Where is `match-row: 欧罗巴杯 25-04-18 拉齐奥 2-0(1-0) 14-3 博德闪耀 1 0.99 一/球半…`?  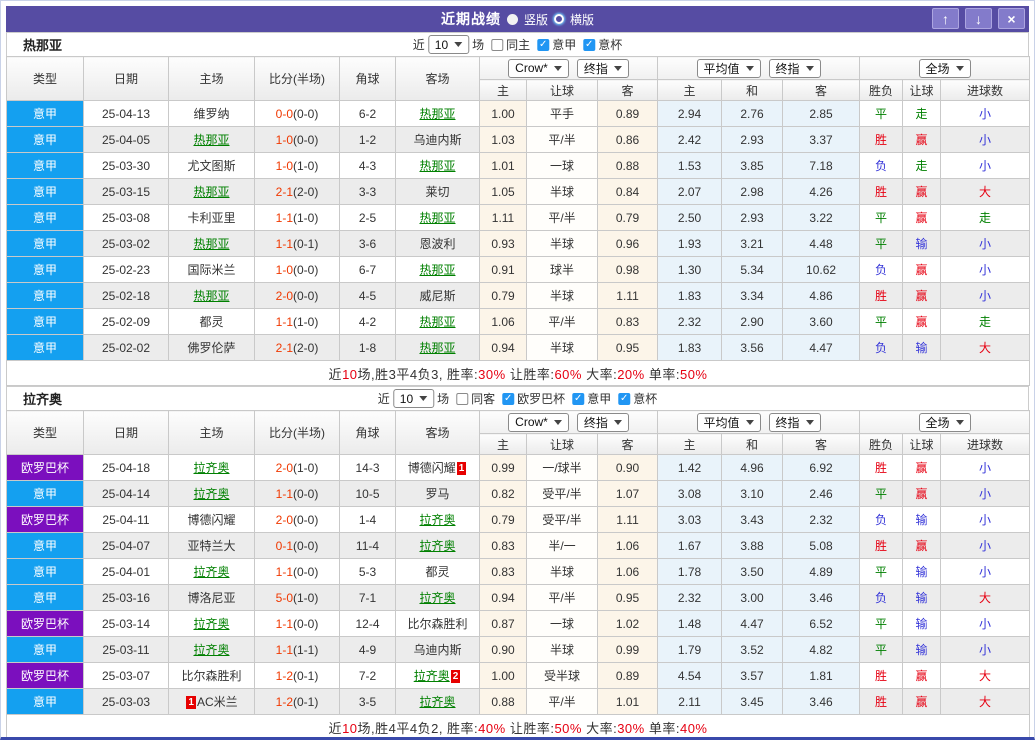
match-row: 欧罗巴杯 25-04-18 拉齐奥 2-0(1-0) 14-3 博德闪耀 1 0.99 一/球半… is located at coordinates (518, 467).